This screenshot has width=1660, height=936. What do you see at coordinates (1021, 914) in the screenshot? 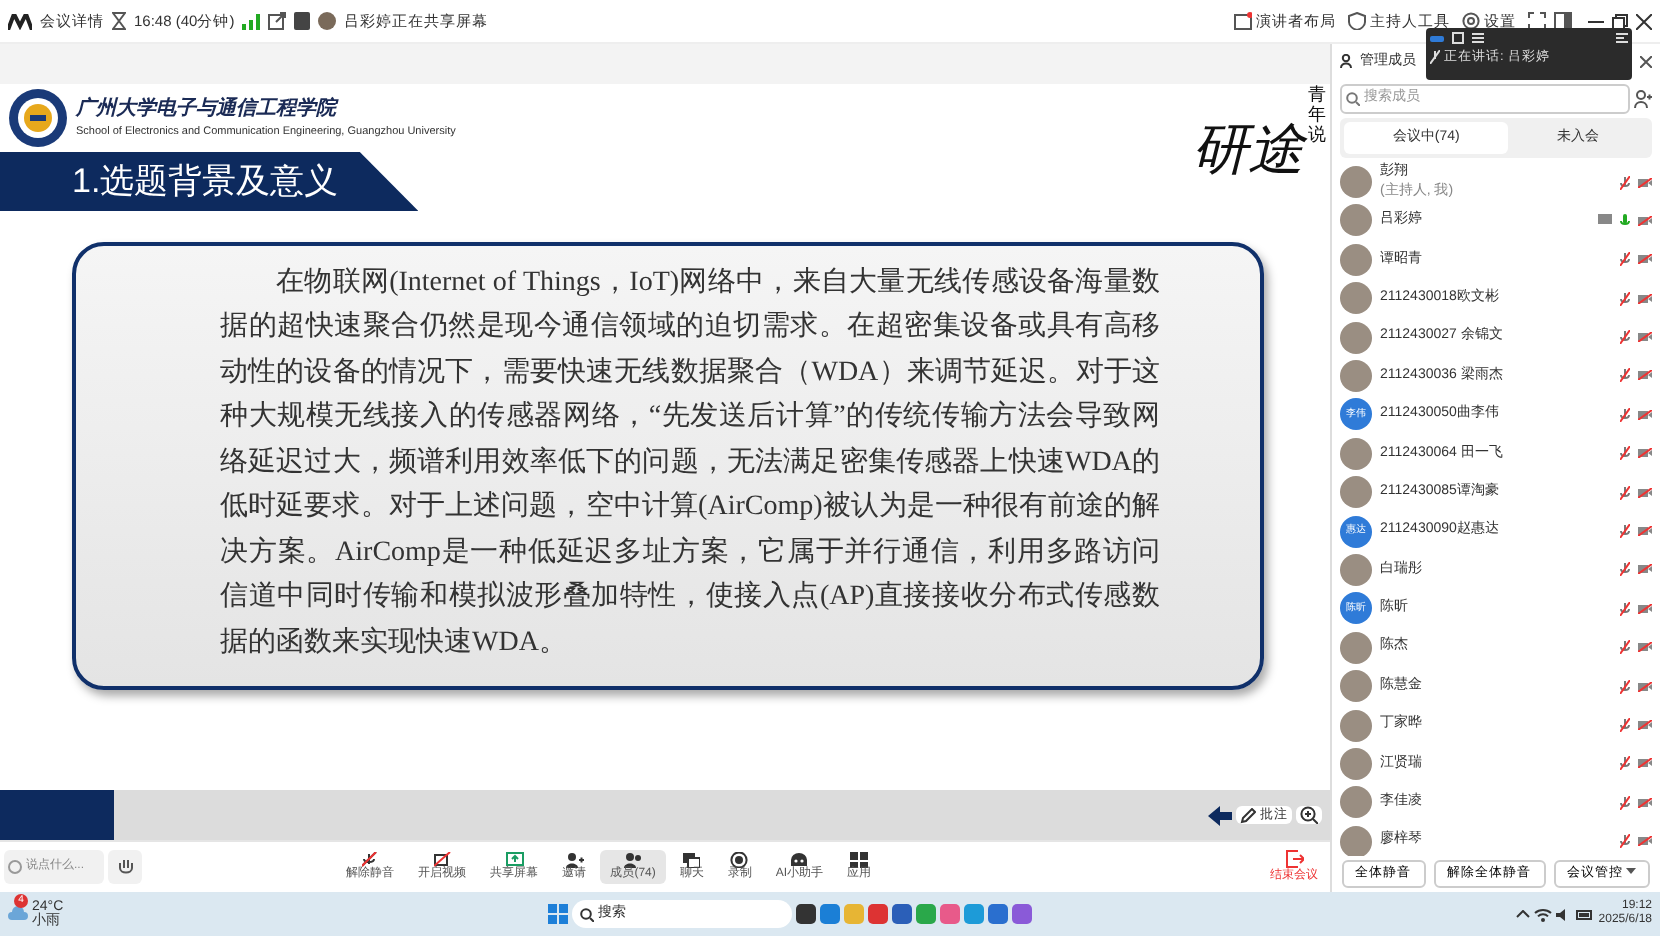
I see `paint-app-icon` at bounding box center [1021, 914].